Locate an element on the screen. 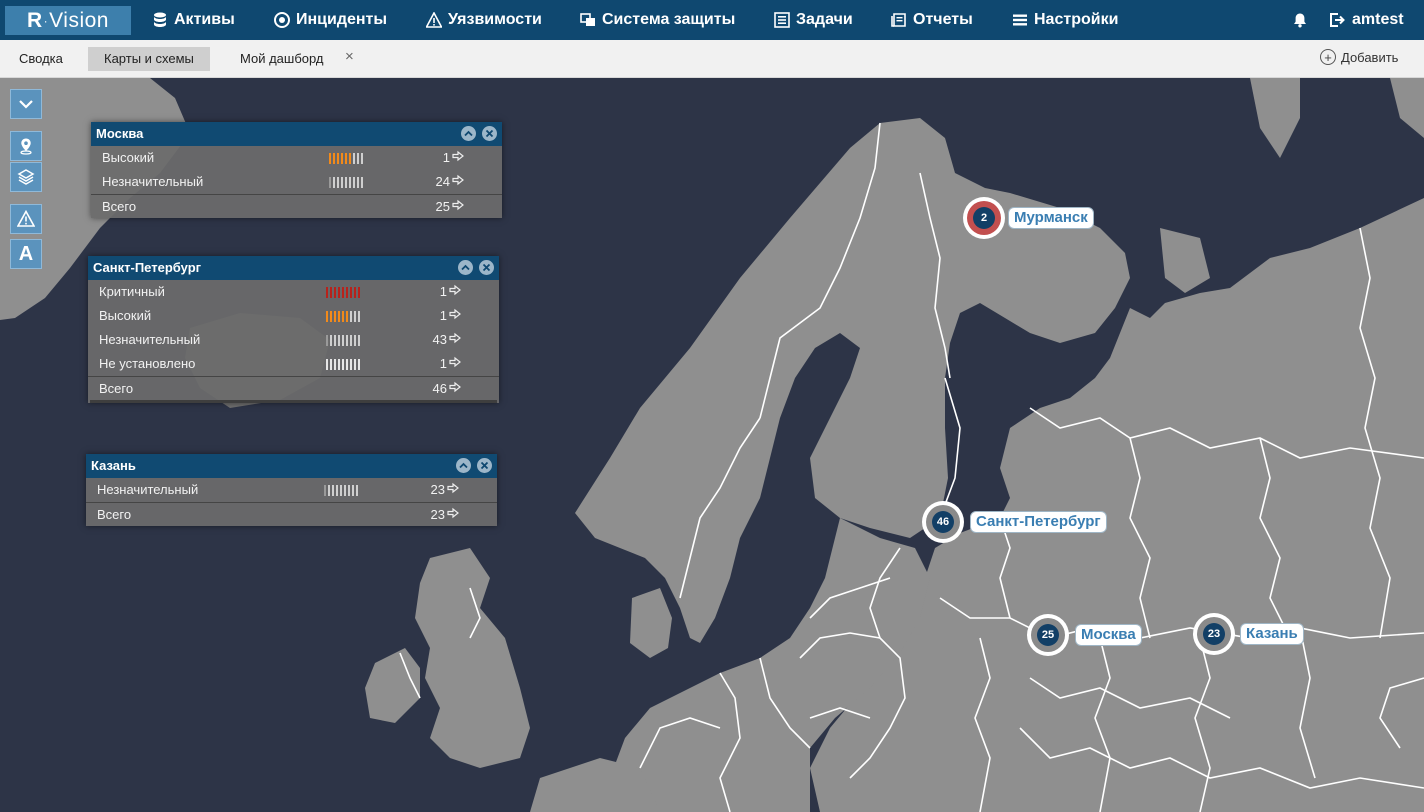 This screenshot has height=812, width=1424. severity-row: Высокий 1 is located at coordinates (293, 316).